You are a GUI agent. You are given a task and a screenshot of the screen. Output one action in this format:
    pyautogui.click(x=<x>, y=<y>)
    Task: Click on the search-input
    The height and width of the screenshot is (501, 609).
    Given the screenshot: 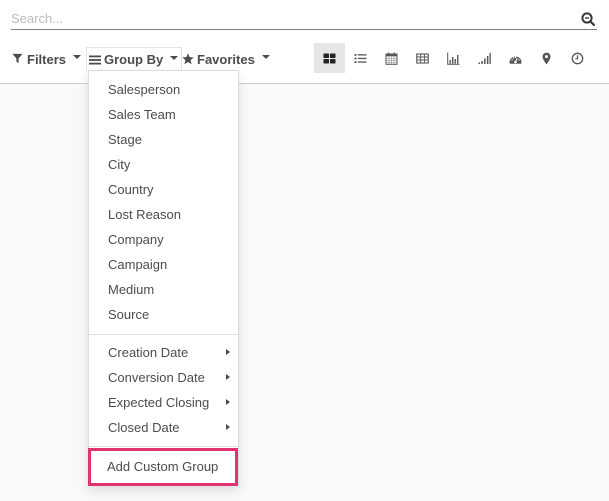 What is the action you would take?
    pyautogui.click(x=291, y=18)
    